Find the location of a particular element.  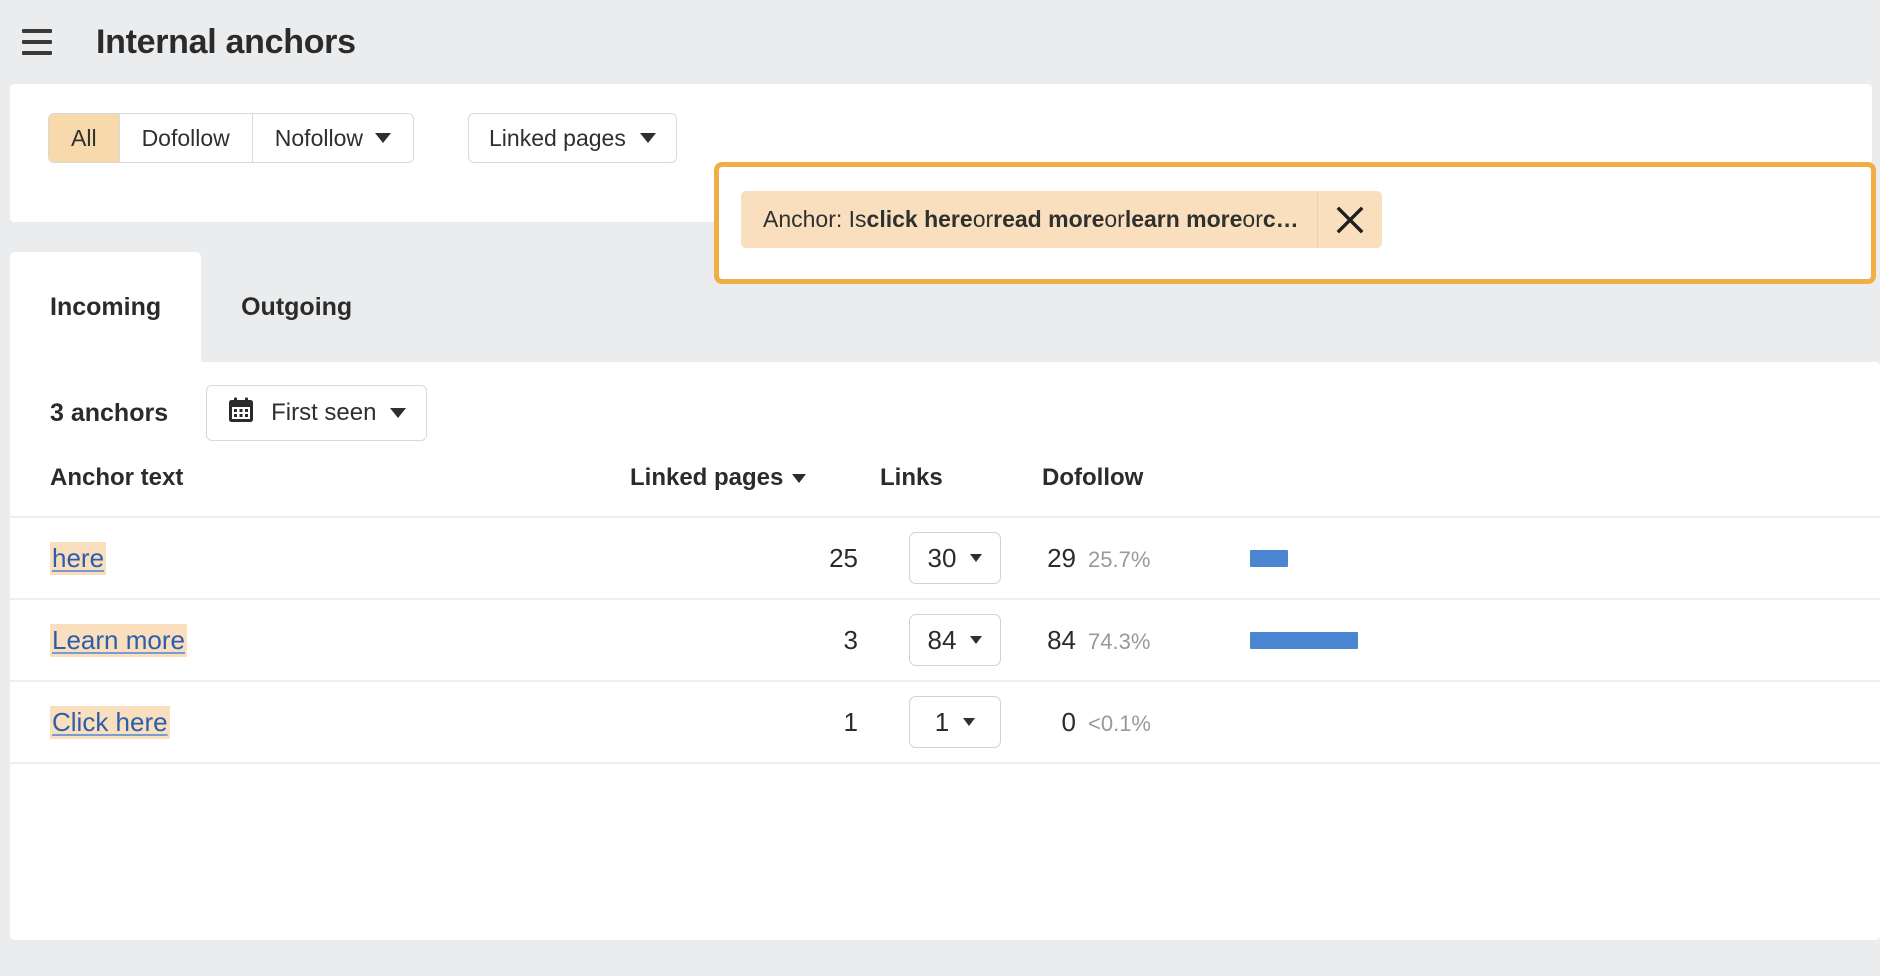

first-seen-date-filter: First seen is located at coordinates (317, 413).